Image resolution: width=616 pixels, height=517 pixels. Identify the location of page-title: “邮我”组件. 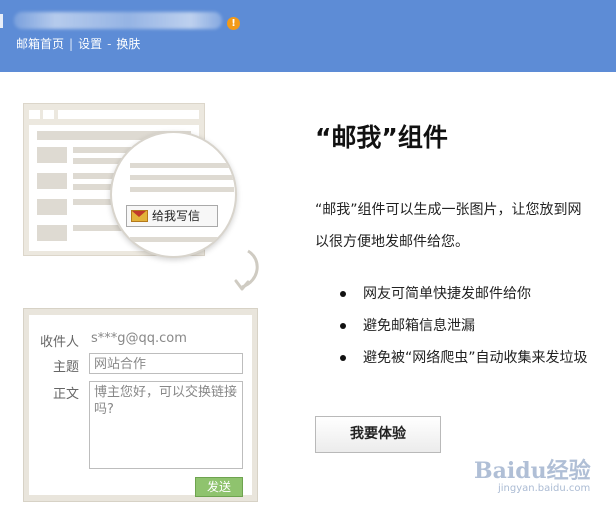
(381, 137).